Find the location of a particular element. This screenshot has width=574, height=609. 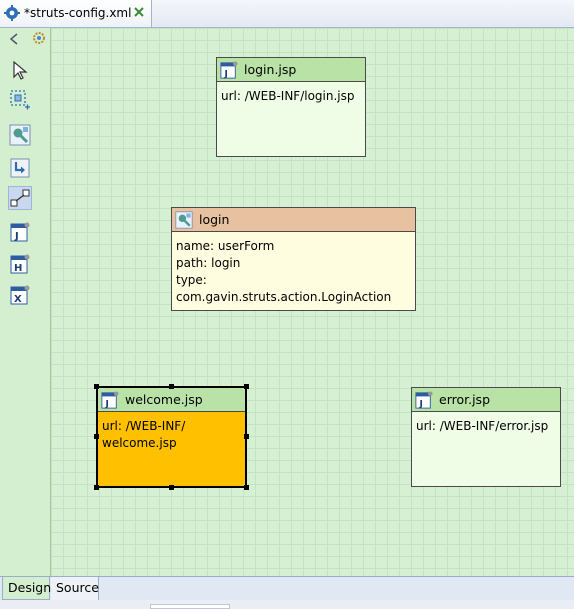

status-tab-sliver is located at coordinates (190, 606).